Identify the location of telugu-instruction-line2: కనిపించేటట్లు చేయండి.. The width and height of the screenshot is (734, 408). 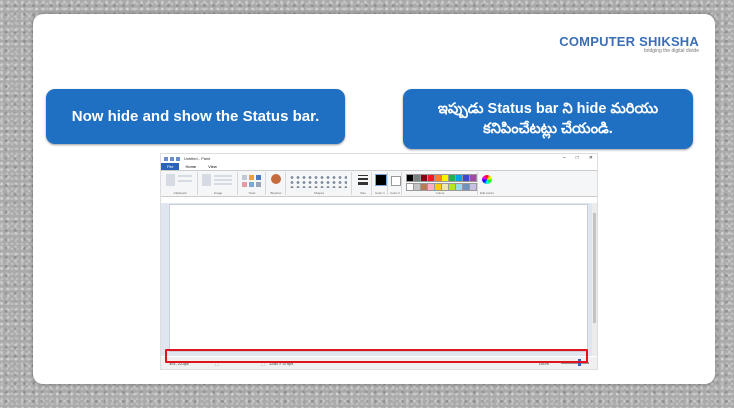
(548, 129).